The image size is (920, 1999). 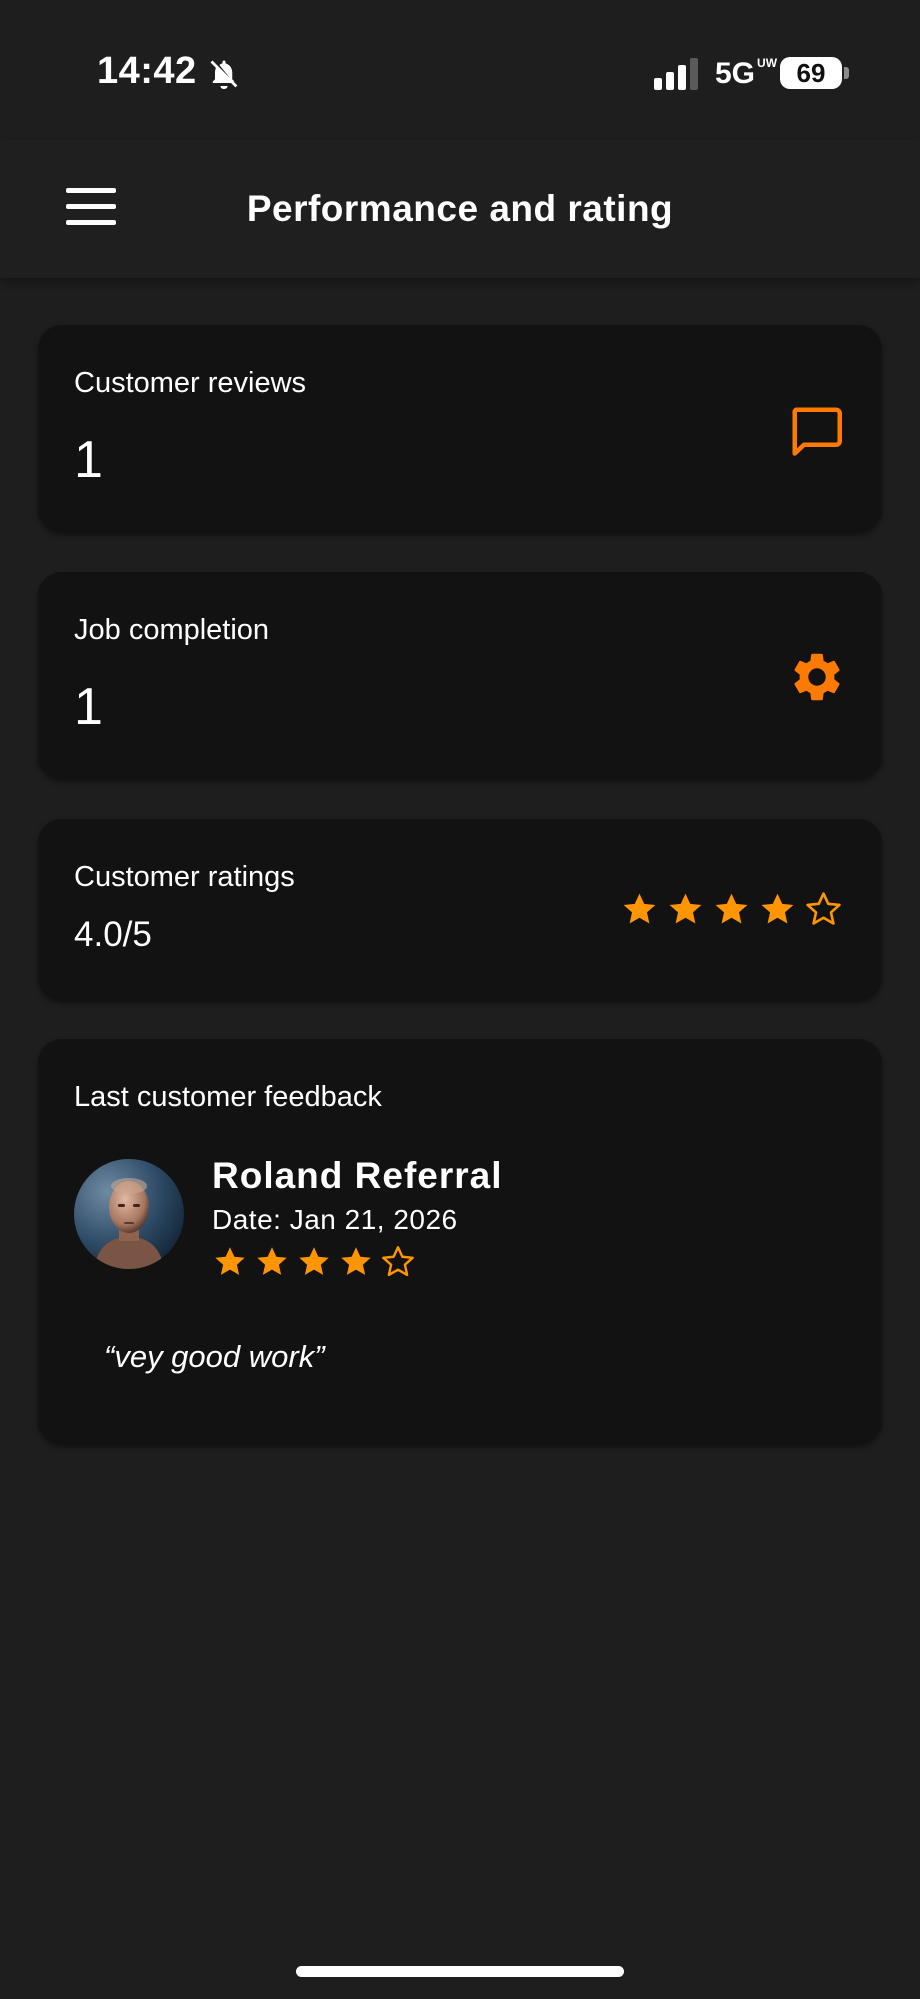 I want to click on job-completion-label: Job completion, so click(x=172, y=630).